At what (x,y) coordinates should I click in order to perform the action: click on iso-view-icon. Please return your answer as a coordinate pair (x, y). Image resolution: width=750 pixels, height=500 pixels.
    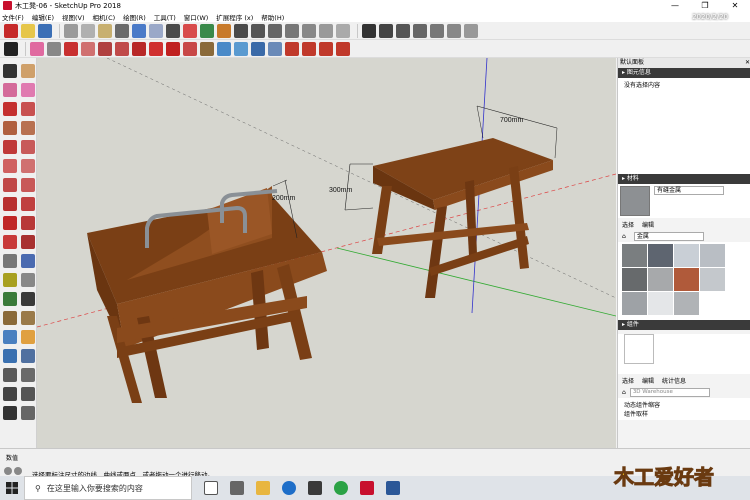
    Looking at the image, I should click on (258, 30).